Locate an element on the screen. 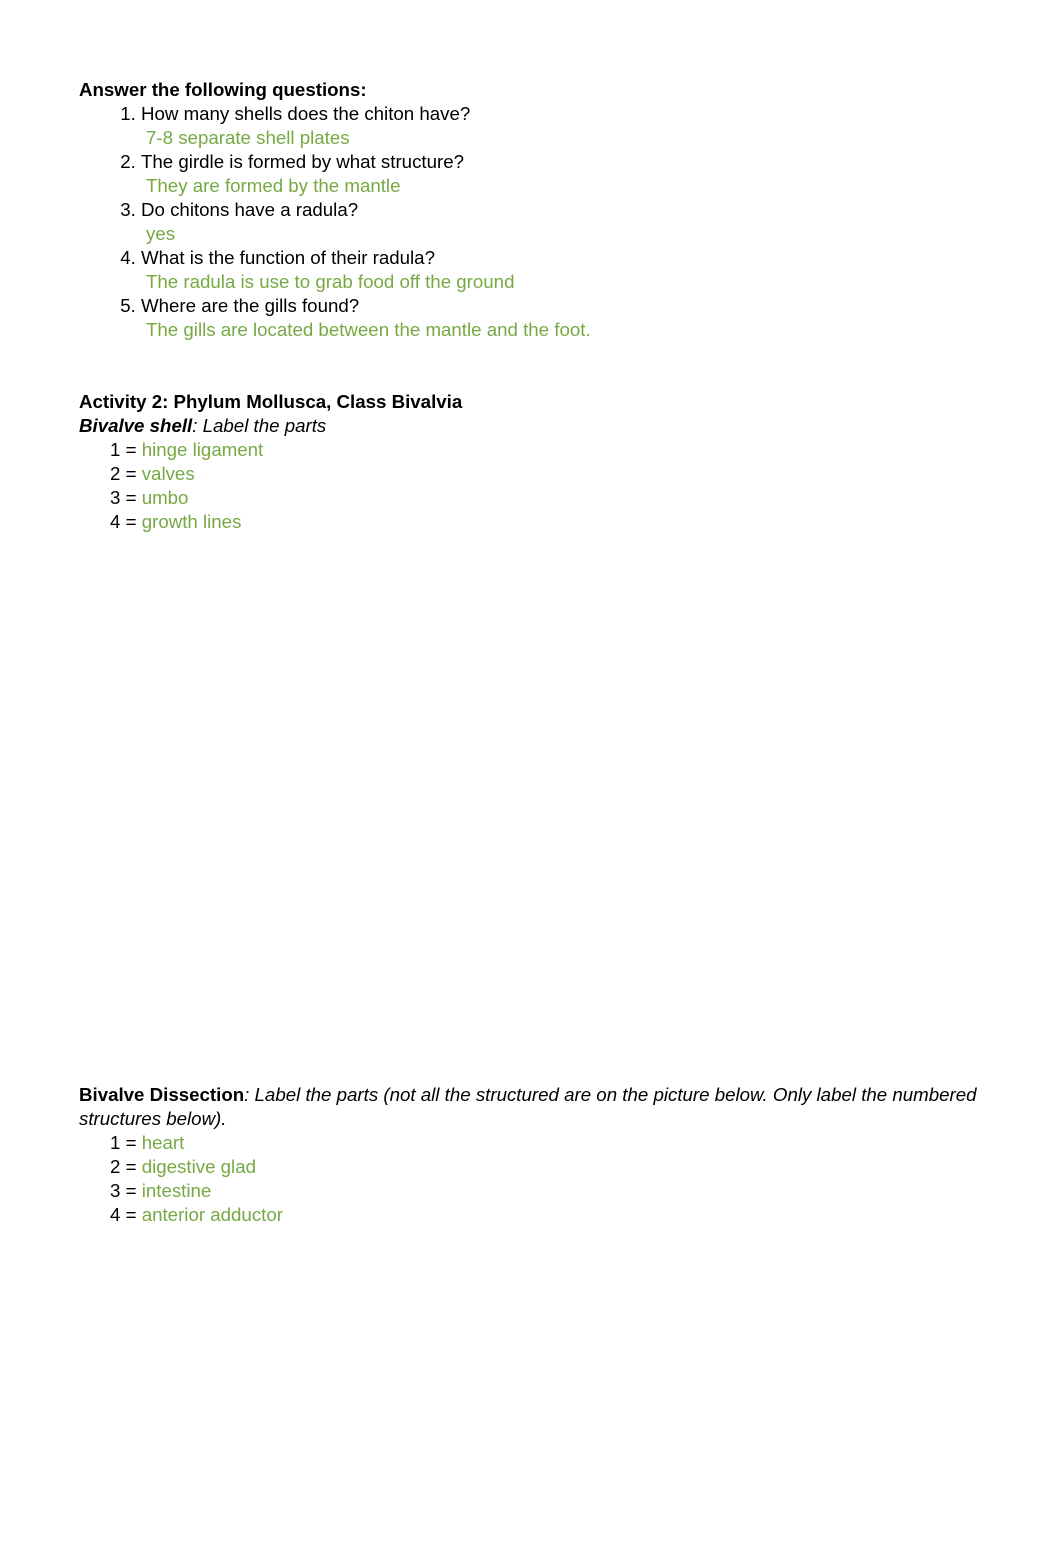 The width and height of the screenshot is (1062, 1556). label-number-shell-1: 1 = is located at coordinates (123, 449).